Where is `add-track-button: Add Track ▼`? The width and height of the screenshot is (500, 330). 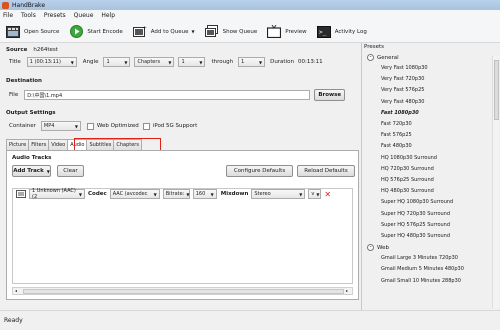
add-track-button: Add Track ▼ is located at coordinates (31, 171).